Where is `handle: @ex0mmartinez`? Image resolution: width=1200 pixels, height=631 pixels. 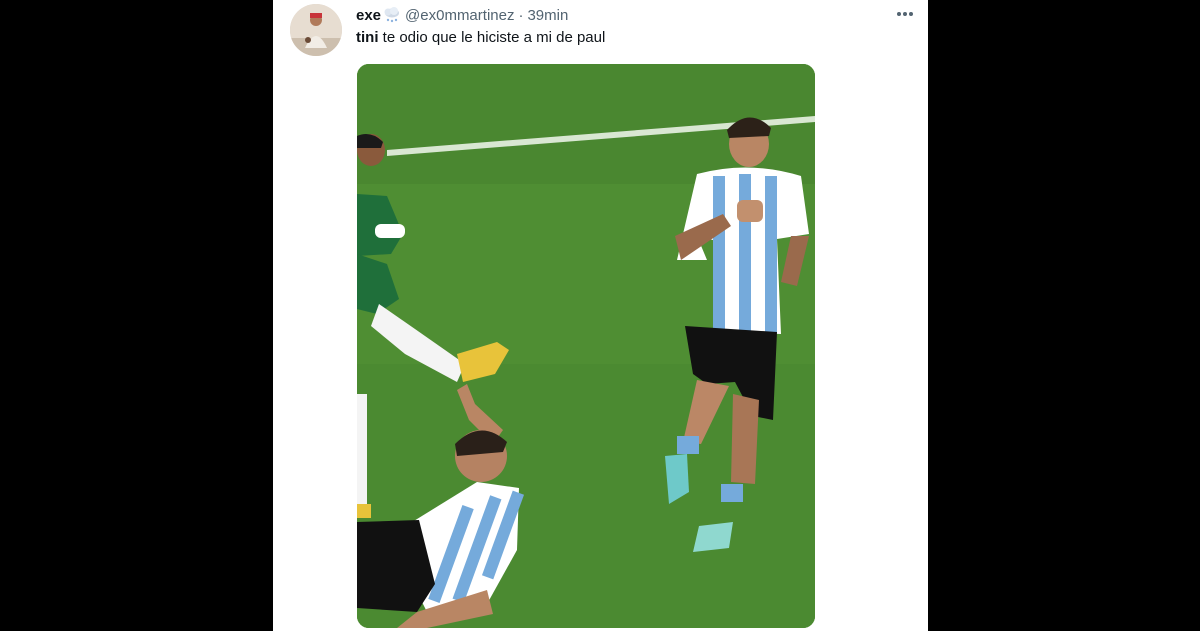
handle: @ex0mmartinez is located at coordinates (459, 15).